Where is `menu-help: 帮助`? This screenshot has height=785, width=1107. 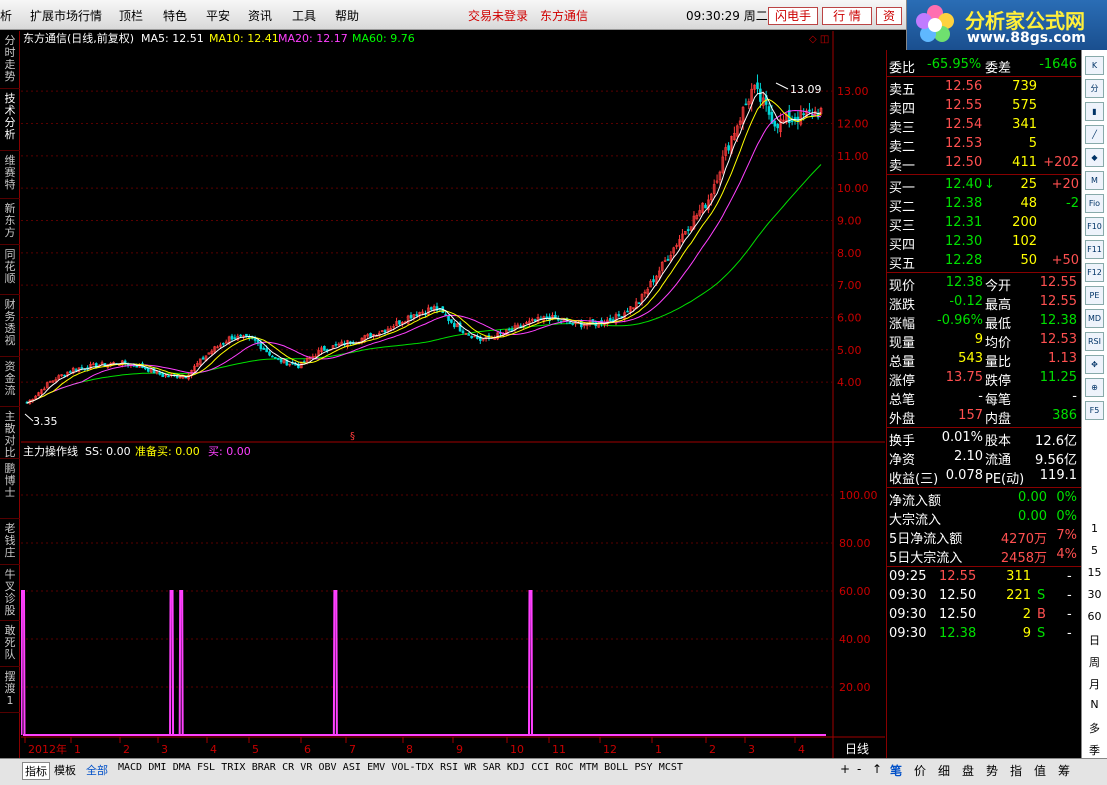
menu-help: 帮助 is located at coordinates (347, 15).